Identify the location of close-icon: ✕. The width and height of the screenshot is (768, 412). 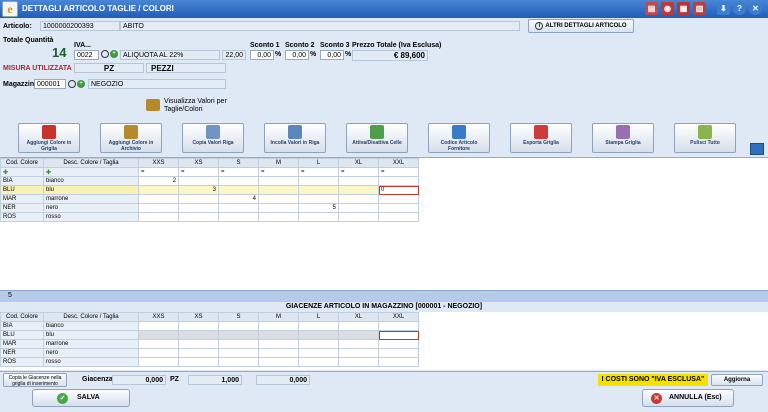
(755, 8).